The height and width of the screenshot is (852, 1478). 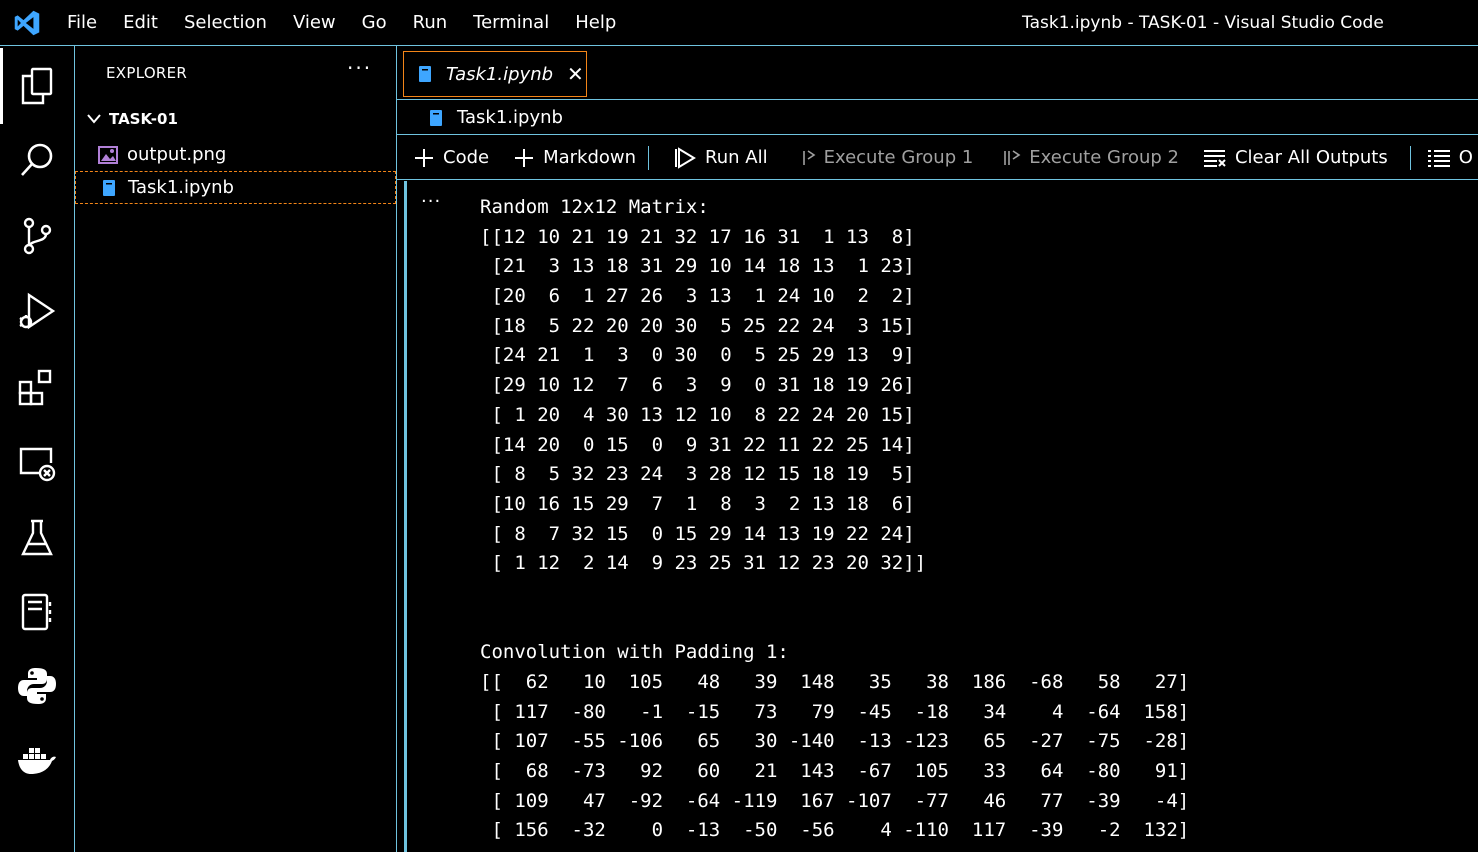 I want to click on clear-all-outputs-button: Clear All Outputs, so click(x=1295, y=157).